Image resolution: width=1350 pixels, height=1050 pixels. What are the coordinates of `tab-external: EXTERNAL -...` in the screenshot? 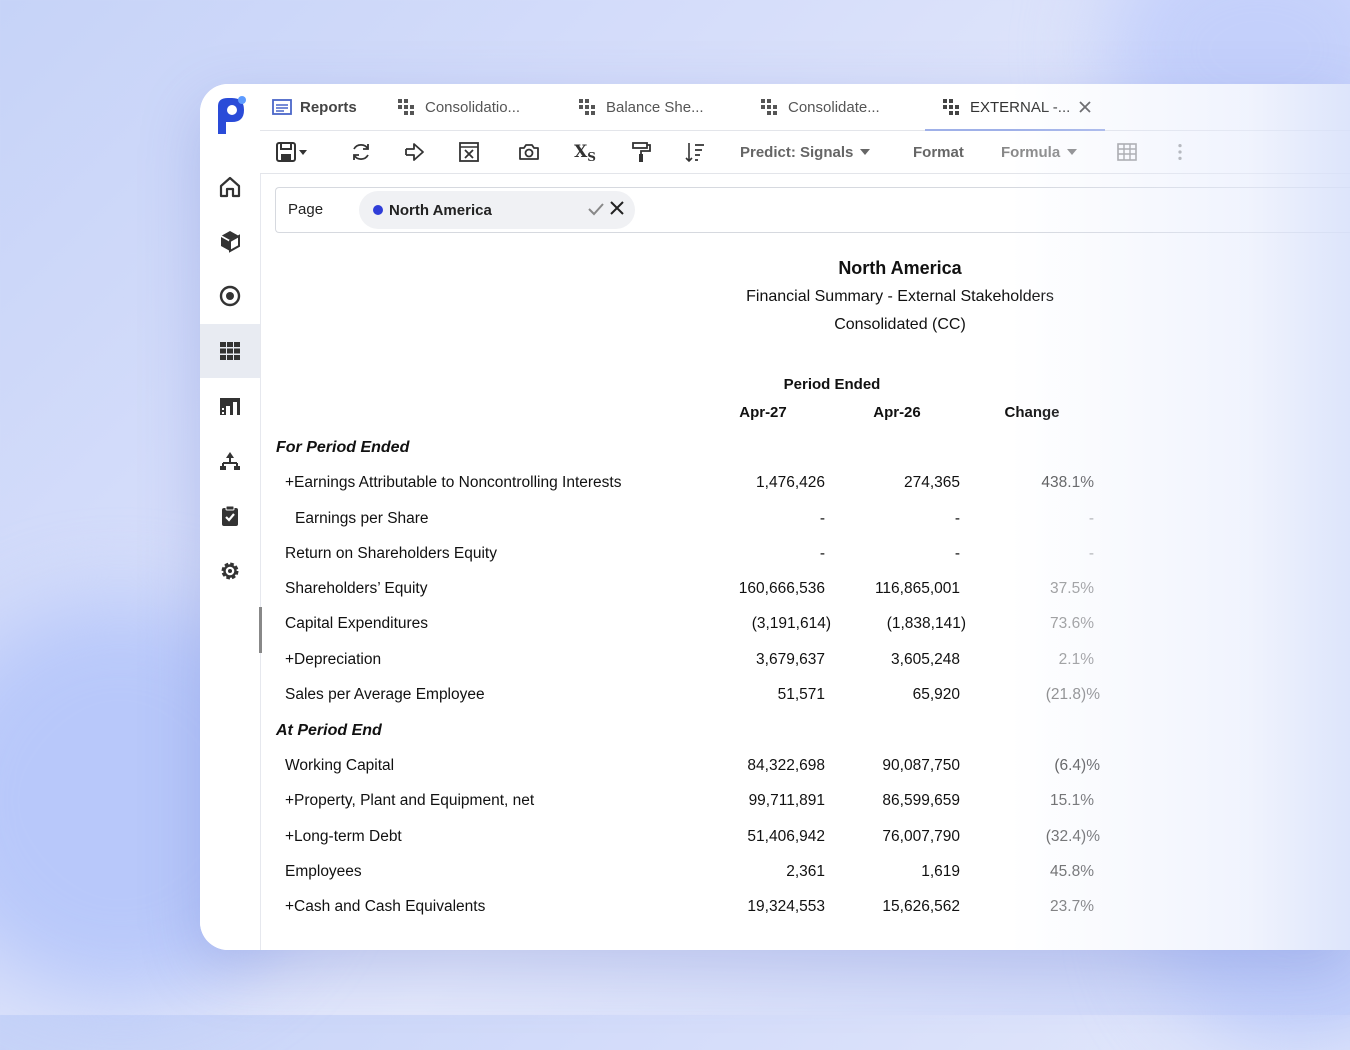 It's located at (1017, 107).